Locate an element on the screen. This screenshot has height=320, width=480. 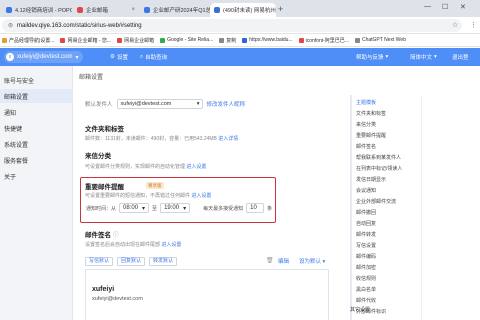
signature-email: xufeiyi@devtest.com is located at coordinates (117, 299).